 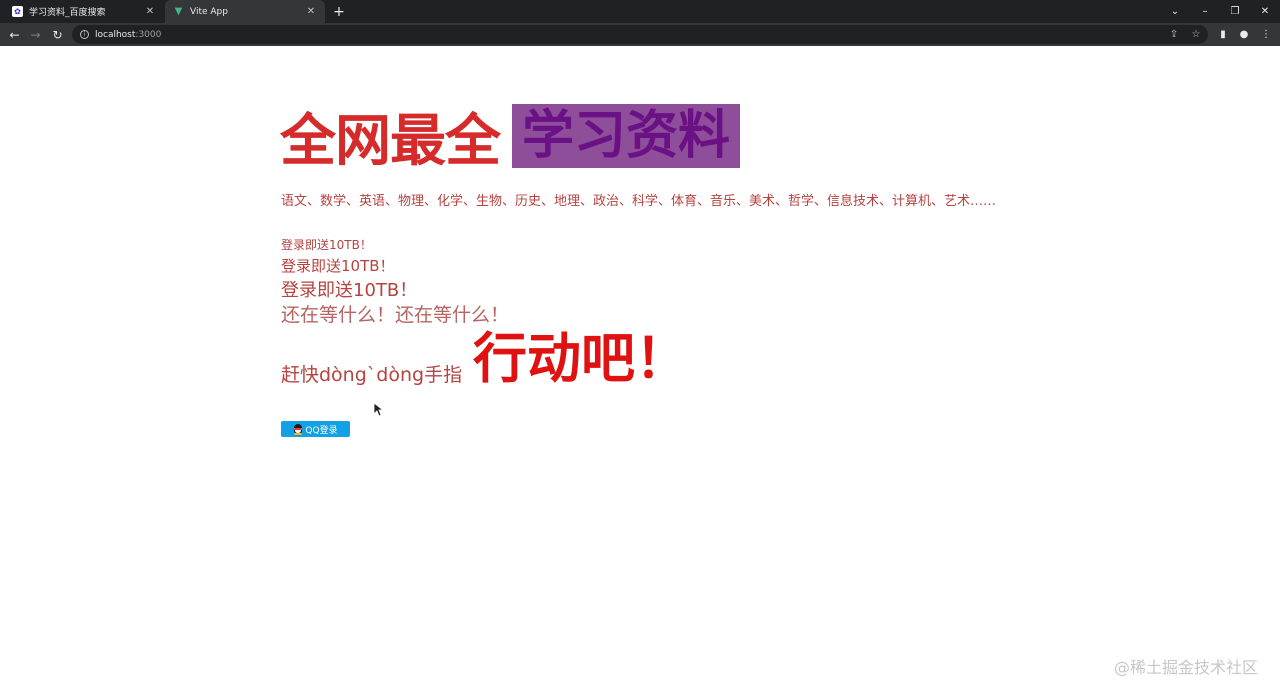 I want to click on tab-title: 学习资料_百度搜索, so click(x=67, y=13).